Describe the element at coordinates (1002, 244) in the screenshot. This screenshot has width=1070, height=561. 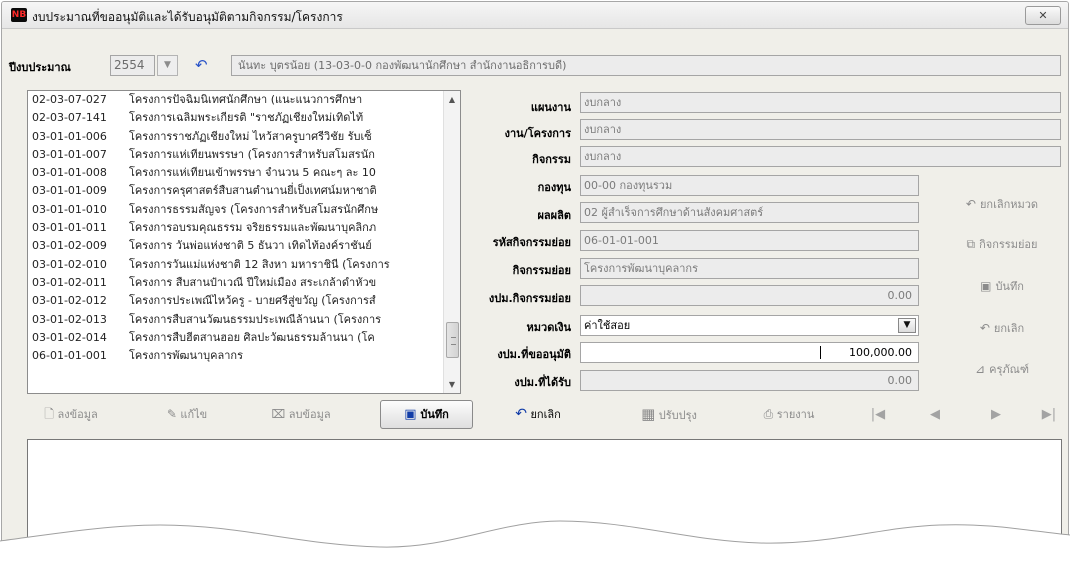
I see `subactivity-button: ⧉ กิจกรรมย่อย` at that location.